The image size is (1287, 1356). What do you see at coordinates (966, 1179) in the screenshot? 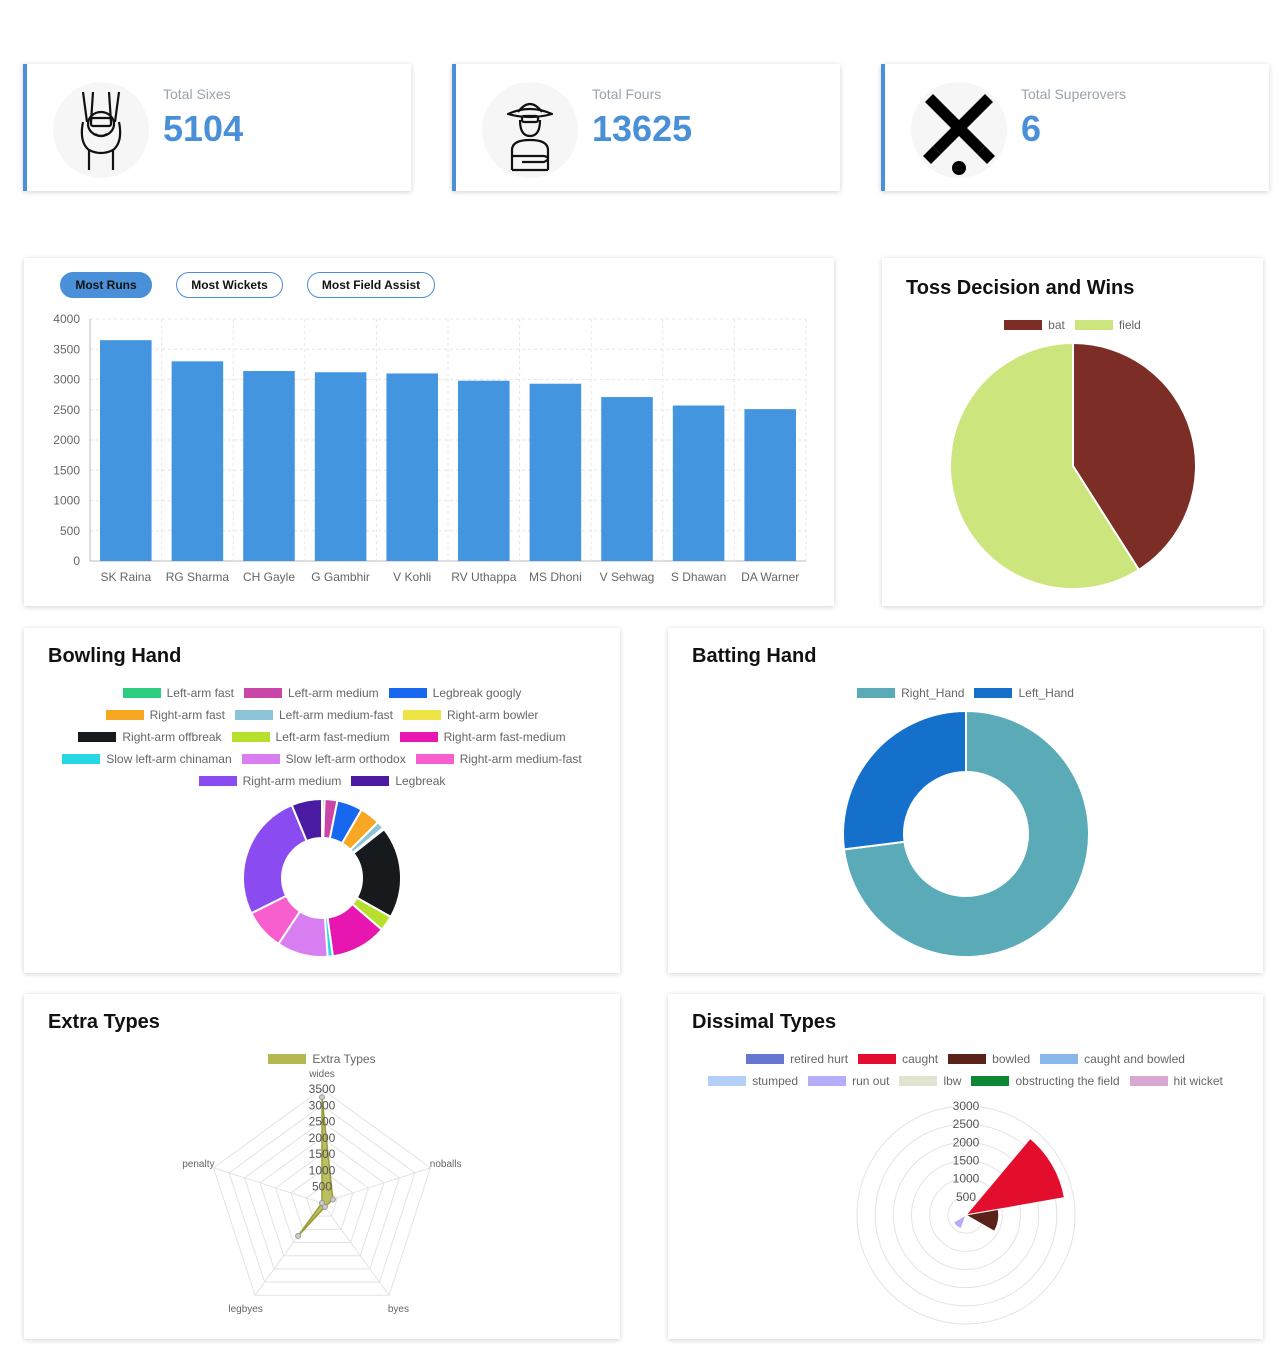
I see `polar-tick-label: 1000` at bounding box center [966, 1179].